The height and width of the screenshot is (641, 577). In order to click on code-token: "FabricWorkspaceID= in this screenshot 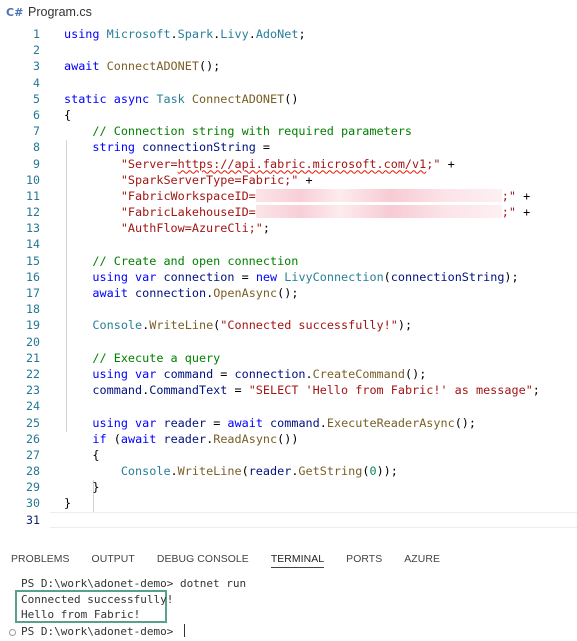, I will do `click(188, 195)`.